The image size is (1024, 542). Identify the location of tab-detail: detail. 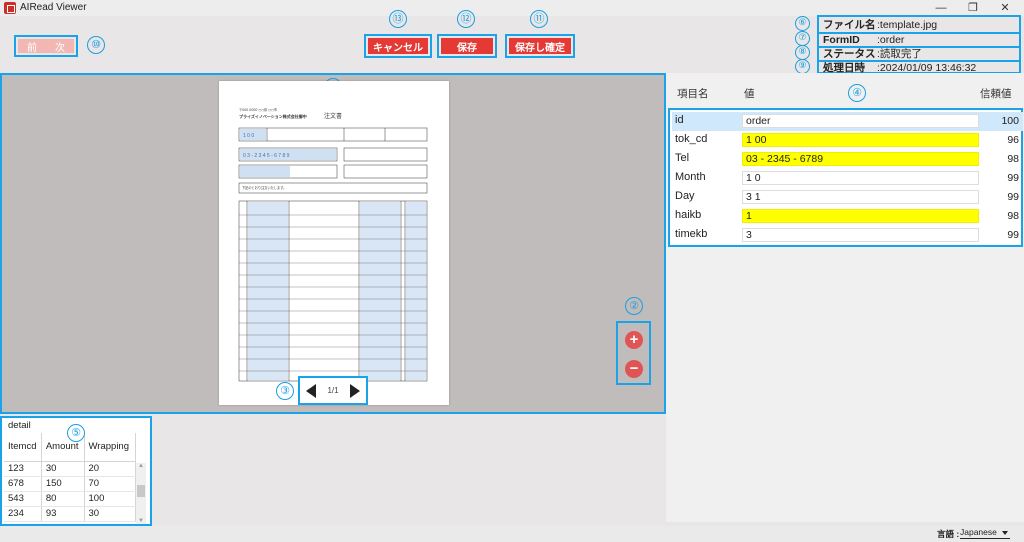
(22, 425).